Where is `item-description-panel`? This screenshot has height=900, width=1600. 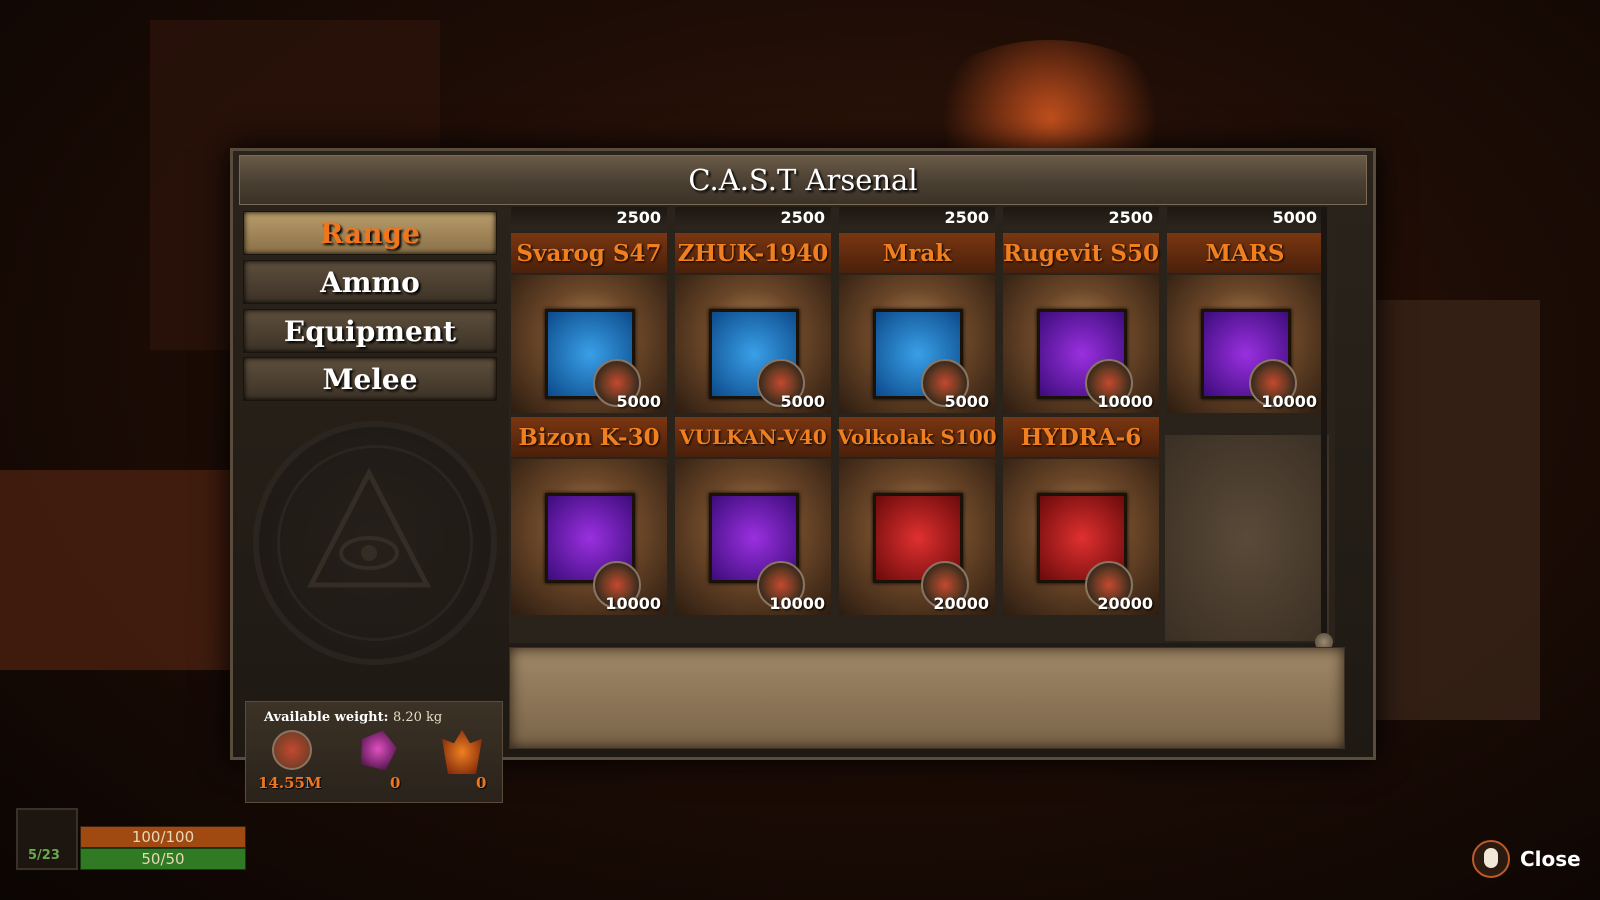
item-description-panel is located at coordinates (927, 698).